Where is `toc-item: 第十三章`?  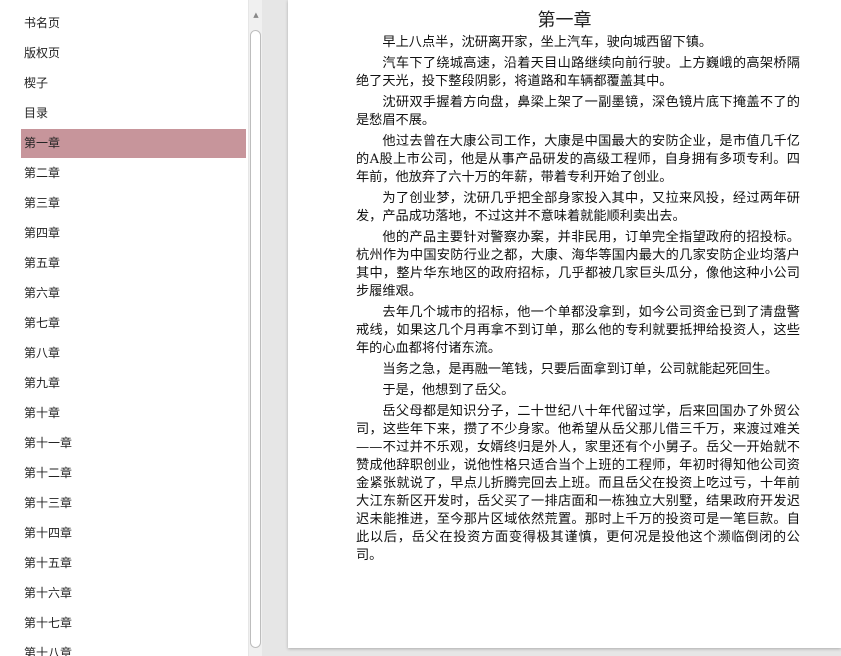 toc-item: 第十三章 is located at coordinates (133, 503).